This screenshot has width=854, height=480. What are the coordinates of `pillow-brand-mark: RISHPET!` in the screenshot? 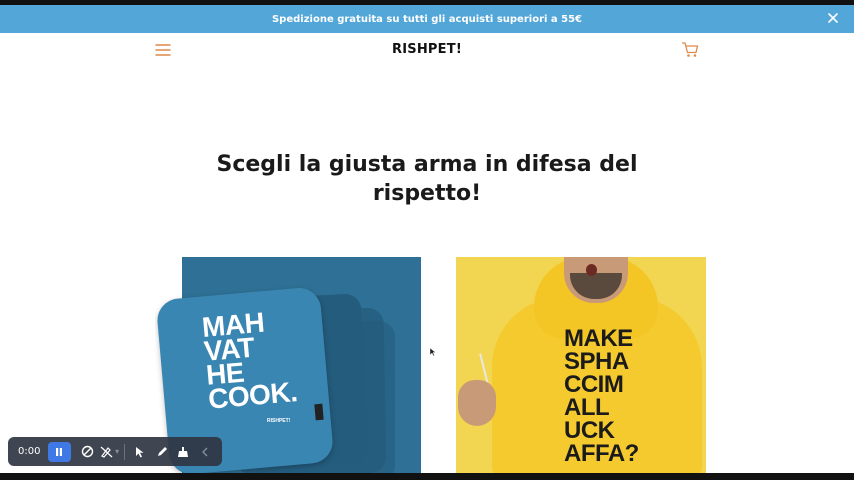 It's located at (279, 421).